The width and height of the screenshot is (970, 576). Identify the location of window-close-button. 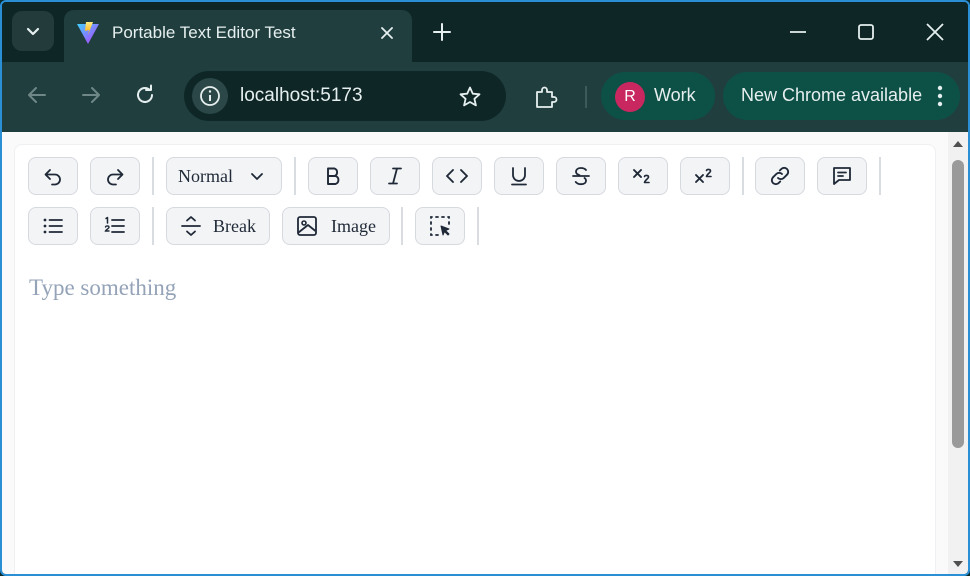
(935, 32).